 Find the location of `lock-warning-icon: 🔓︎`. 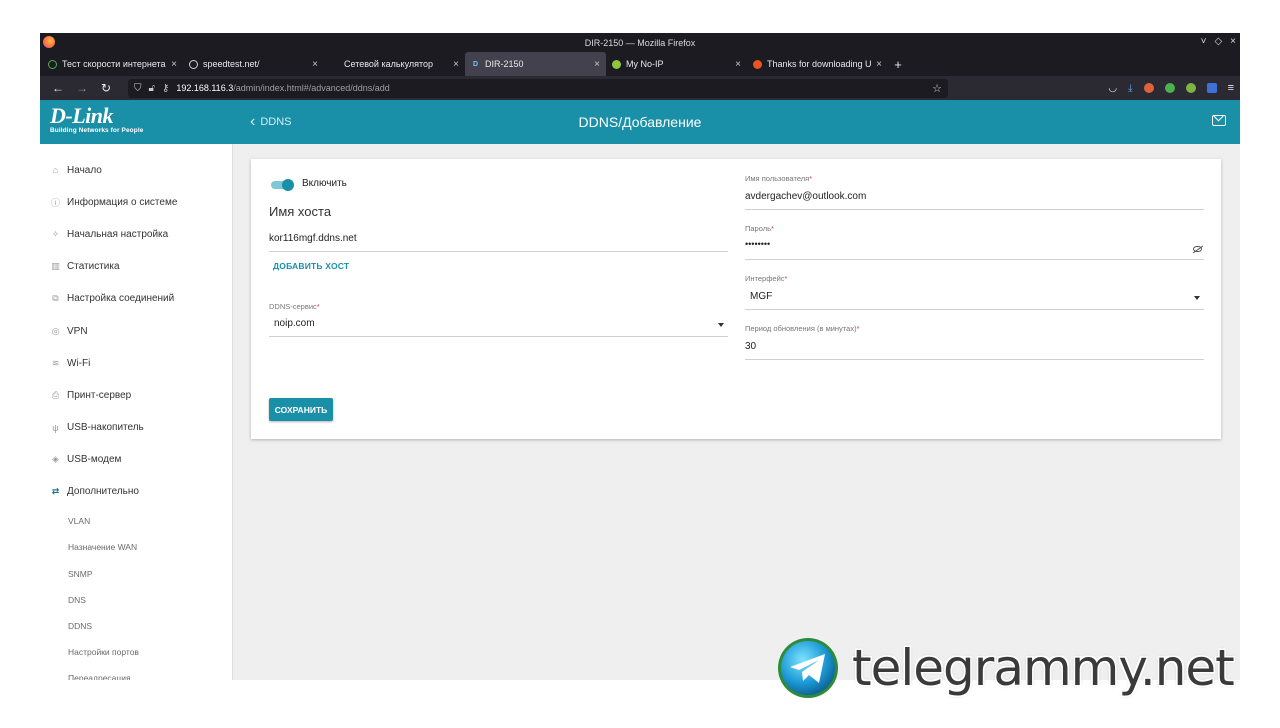

lock-warning-icon: 🔓︎ is located at coordinates (152, 88).